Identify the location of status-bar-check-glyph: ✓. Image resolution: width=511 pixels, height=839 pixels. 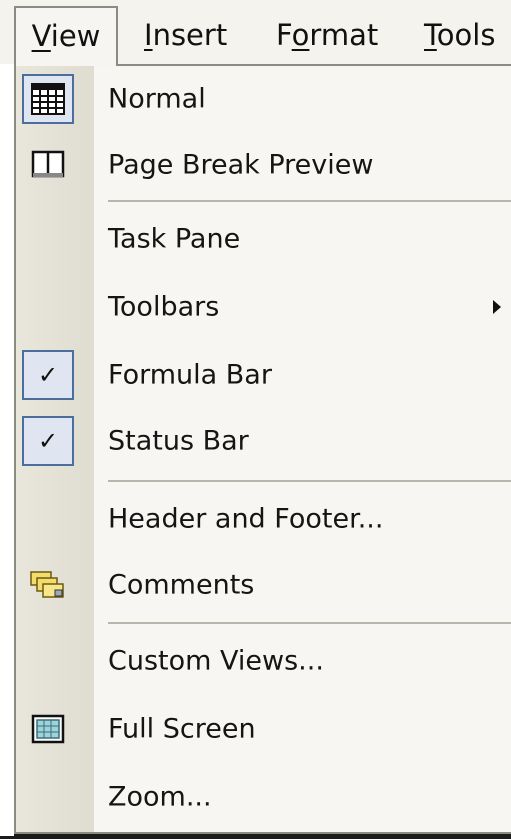
(48, 441).